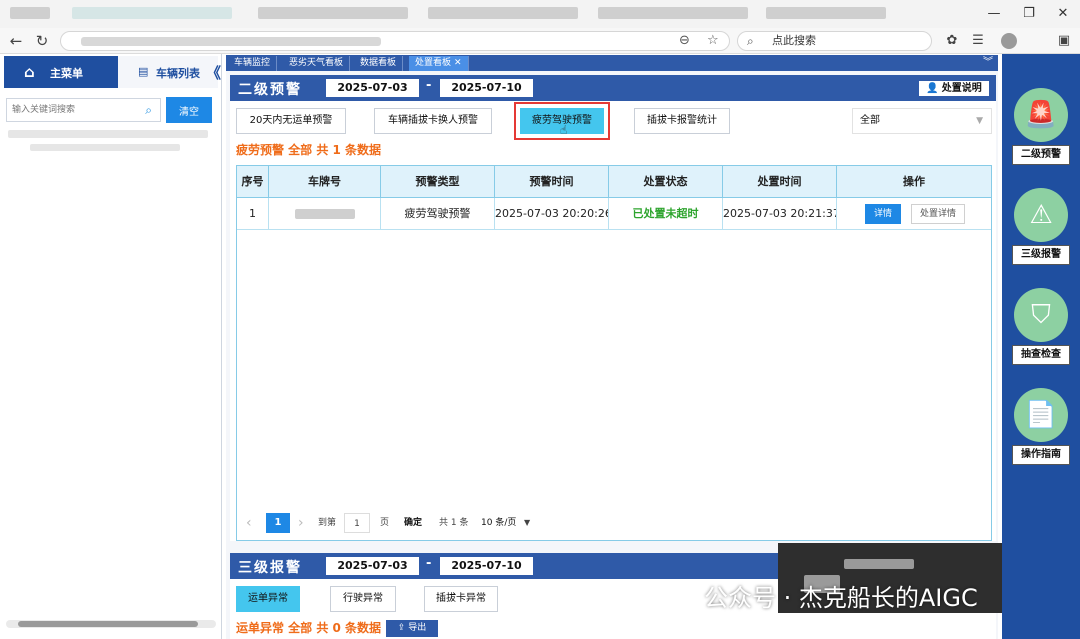  I want to click on level3-summary: 运单异常 全部 共 0 条数据, so click(309, 628).